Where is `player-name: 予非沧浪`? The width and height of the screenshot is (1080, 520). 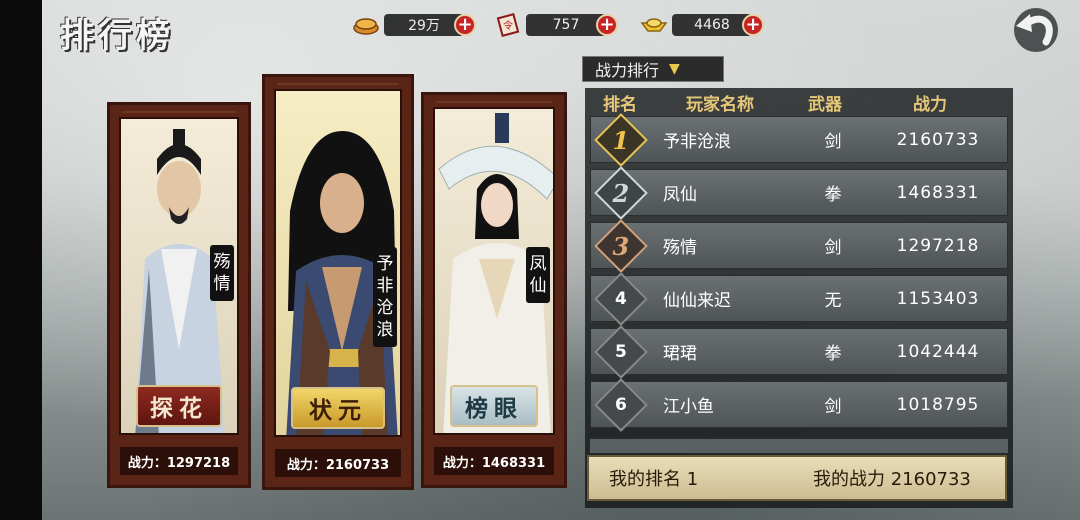
player-name: 予非沧浪 is located at coordinates (697, 142).